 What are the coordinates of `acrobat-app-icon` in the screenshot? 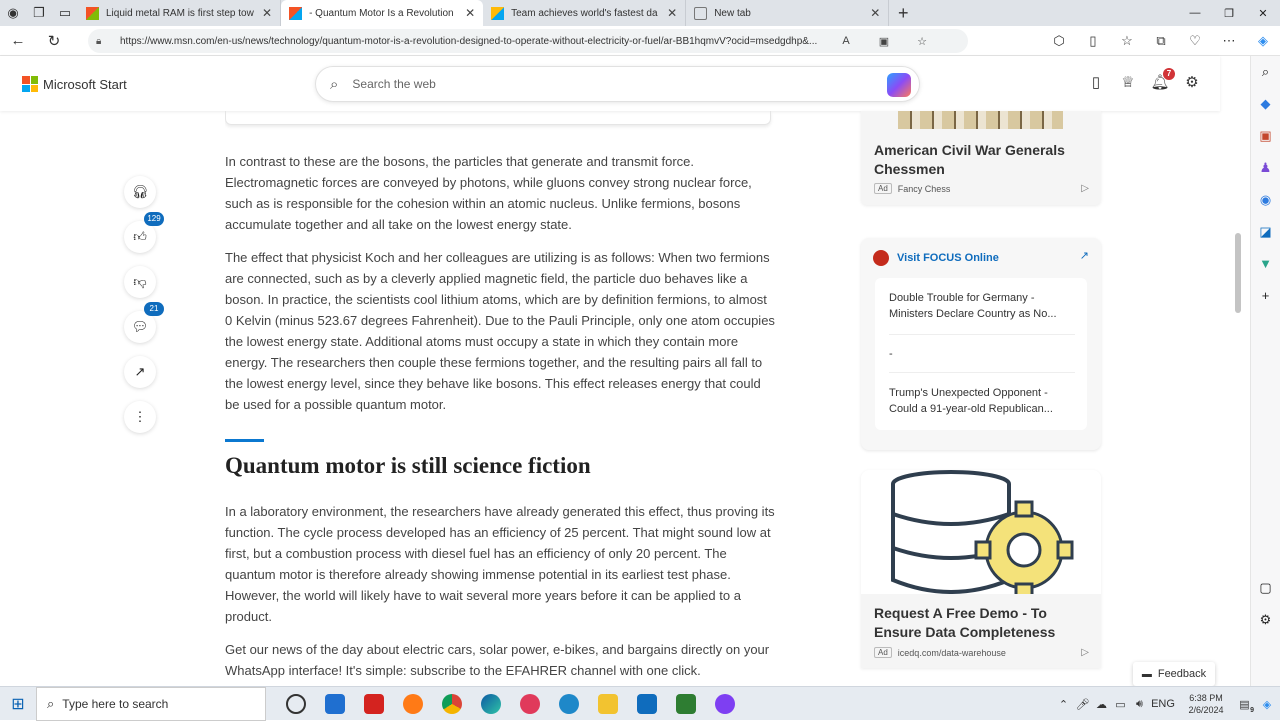 It's located at (373, 704).